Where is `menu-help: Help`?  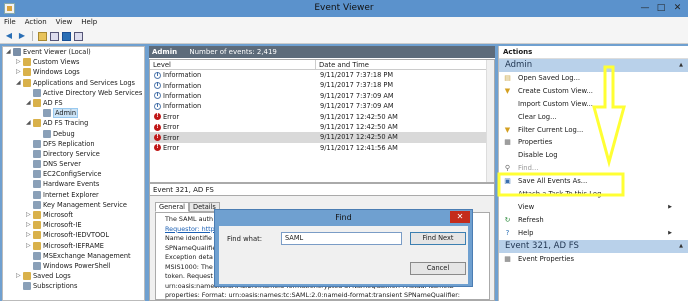 menu-help: Help is located at coordinates (89, 23).